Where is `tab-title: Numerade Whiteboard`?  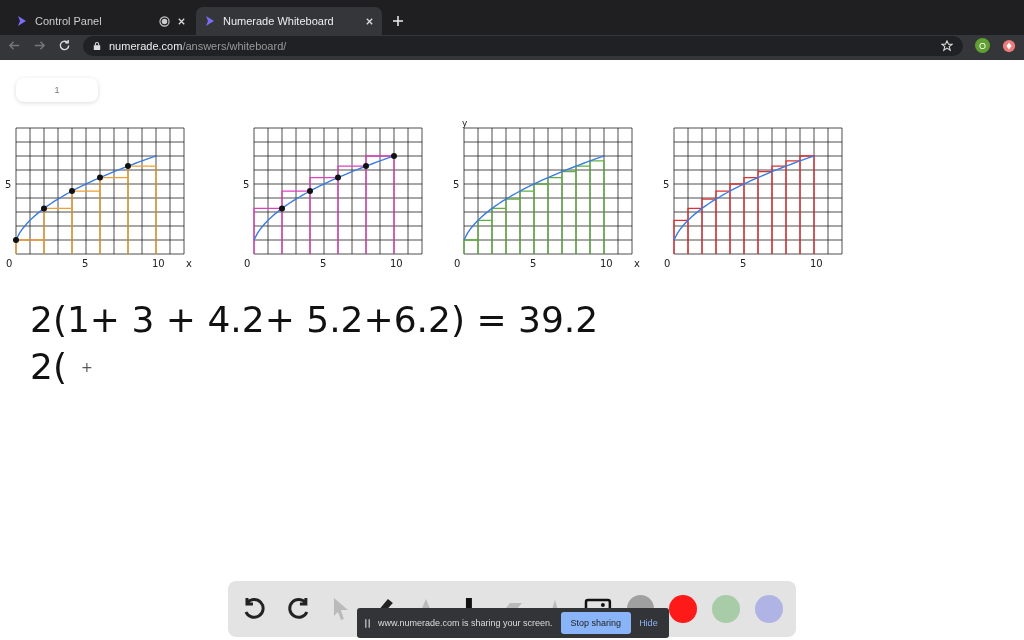 tab-title: Numerade Whiteboard is located at coordinates (279, 21).